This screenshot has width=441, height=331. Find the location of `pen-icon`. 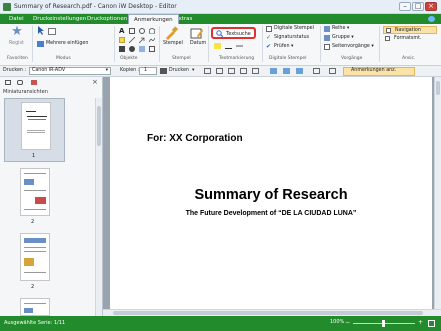

pen-icon is located at coordinates (152, 40).